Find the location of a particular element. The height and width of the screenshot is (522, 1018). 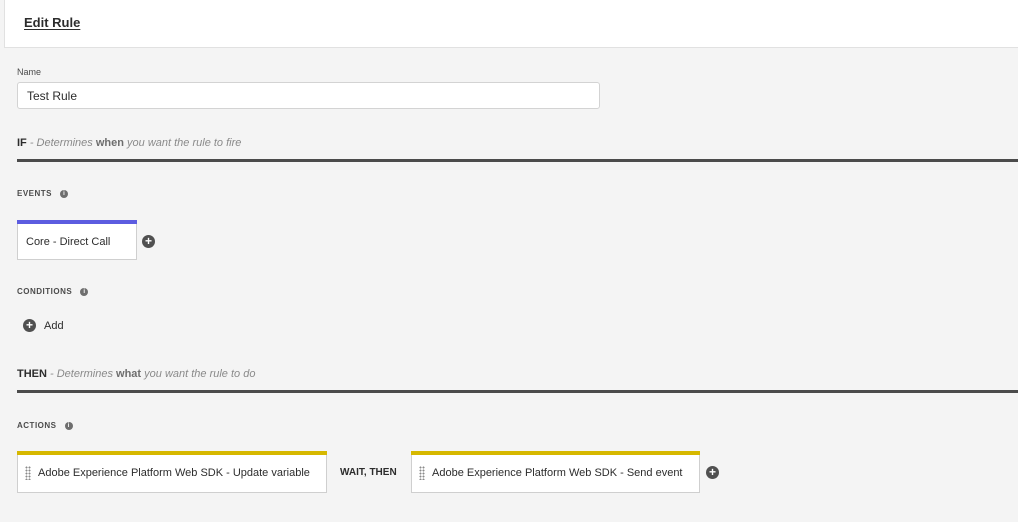

events-label: EVENTS is located at coordinates (35, 193).